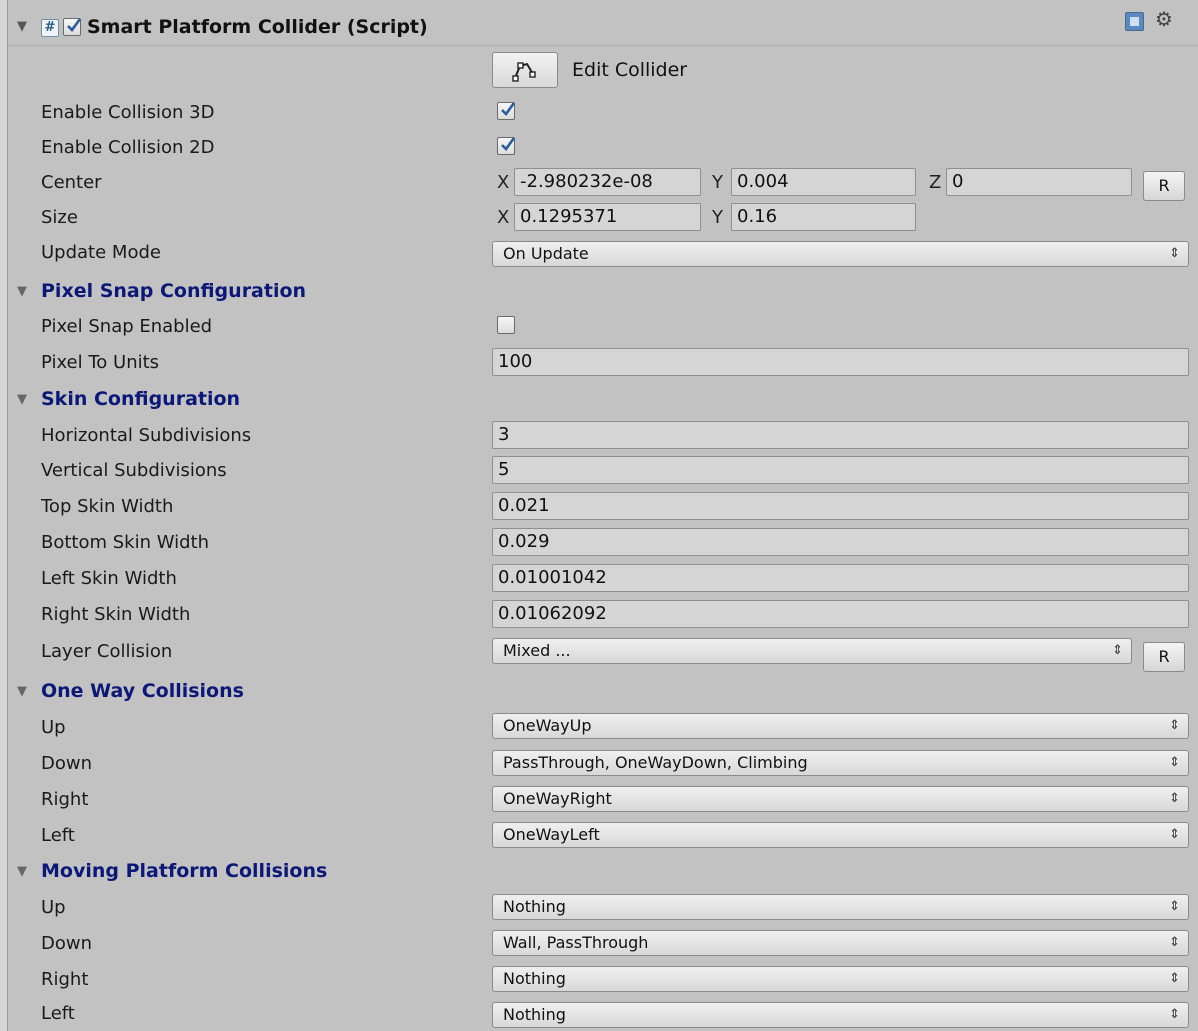  Describe the element at coordinates (546, 253) in the screenshot. I see `update-mode-value: On Update` at that location.